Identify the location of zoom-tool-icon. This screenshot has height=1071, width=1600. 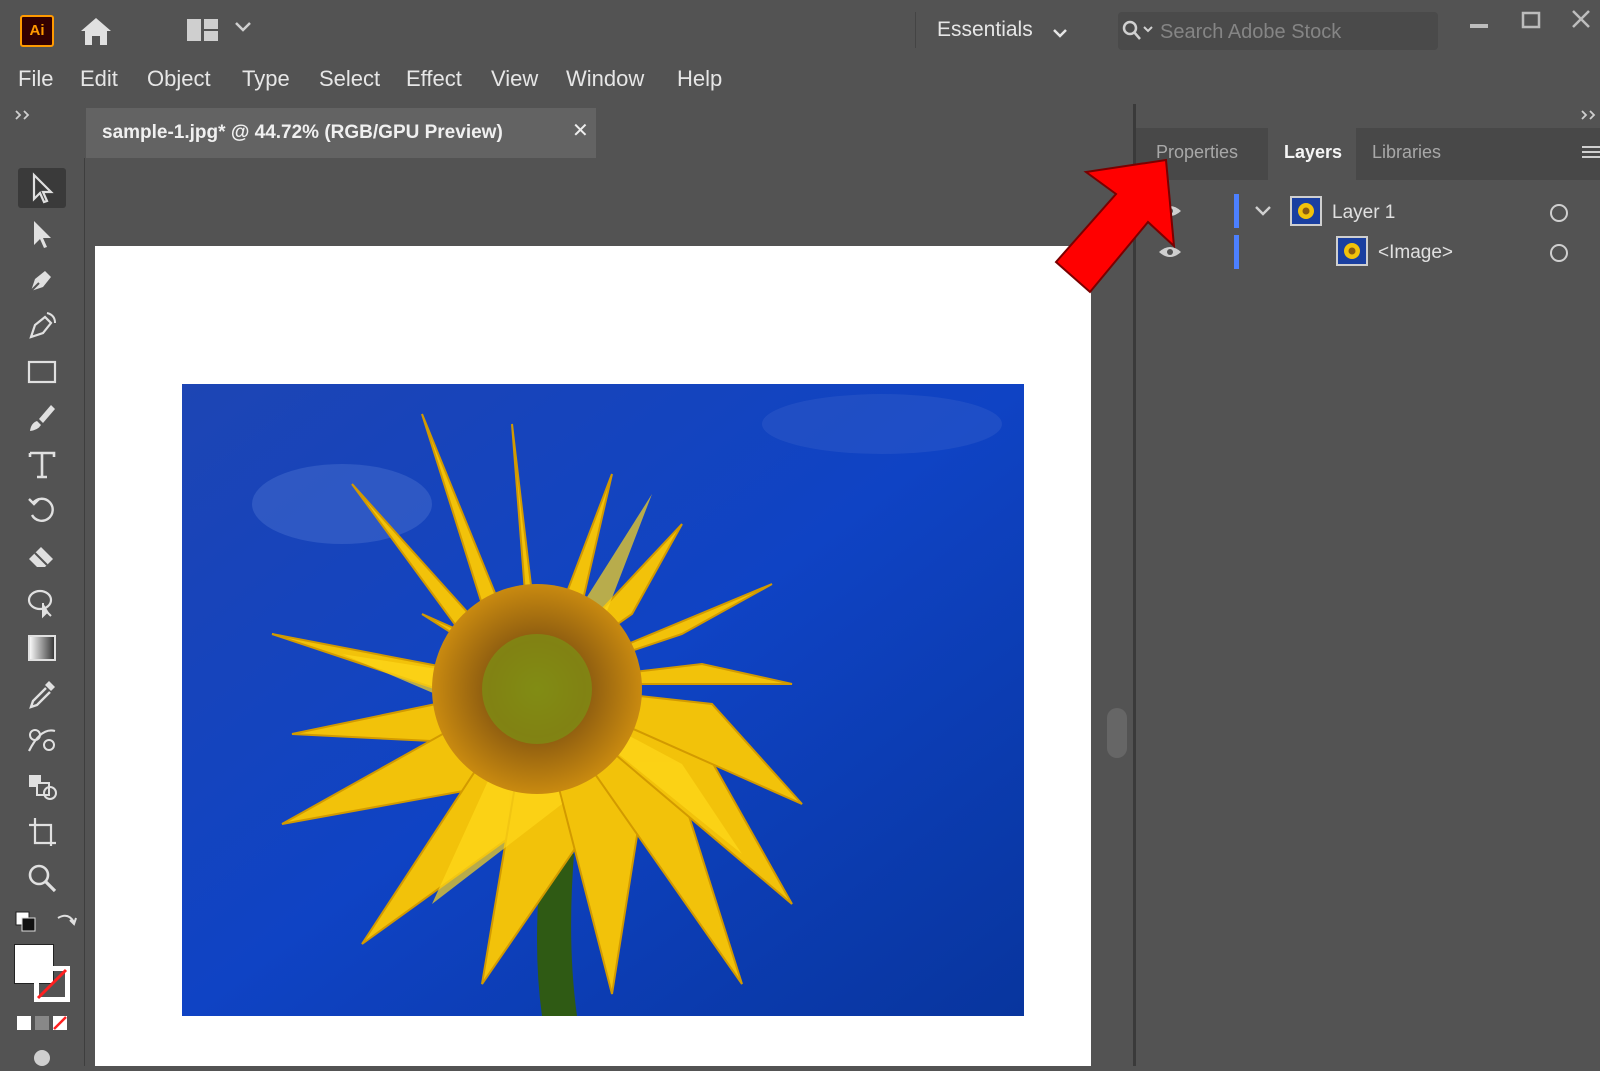
(42, 878).